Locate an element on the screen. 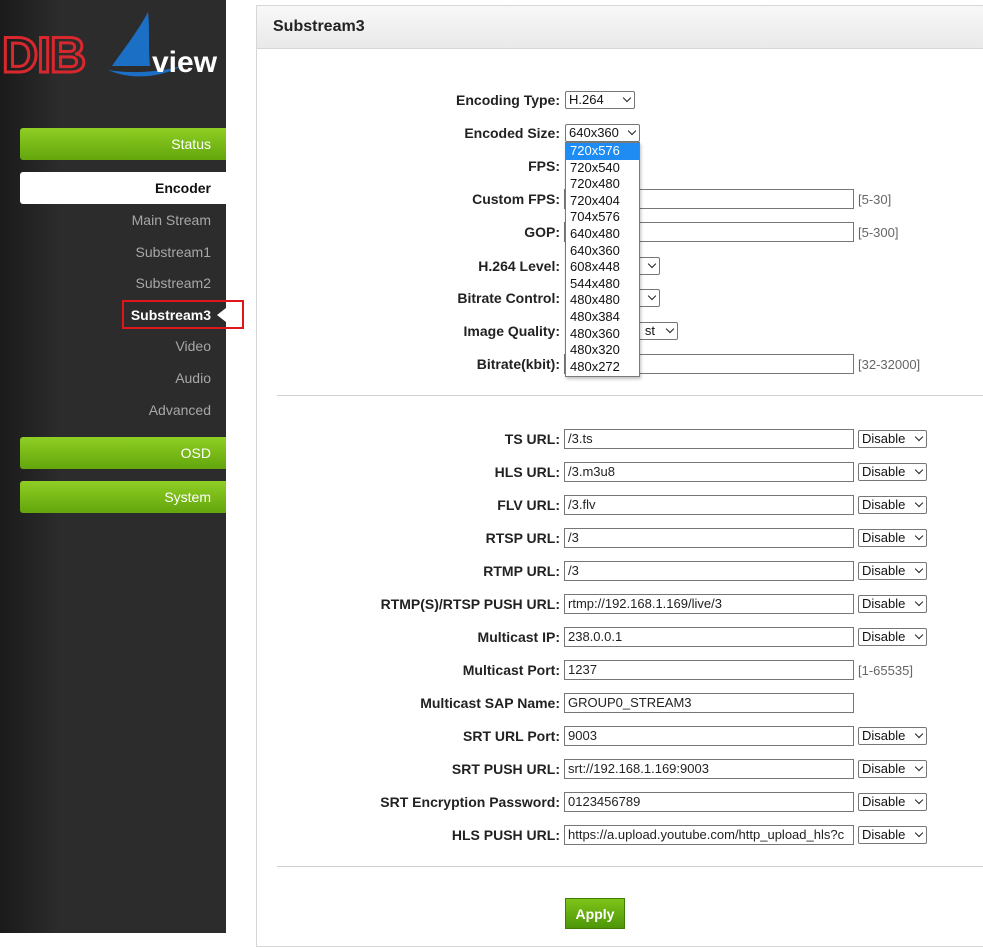 Image resolution: width=983 pixels, height=947 pixels. gop-range: [5-300] is located at coordinates (878, 232).